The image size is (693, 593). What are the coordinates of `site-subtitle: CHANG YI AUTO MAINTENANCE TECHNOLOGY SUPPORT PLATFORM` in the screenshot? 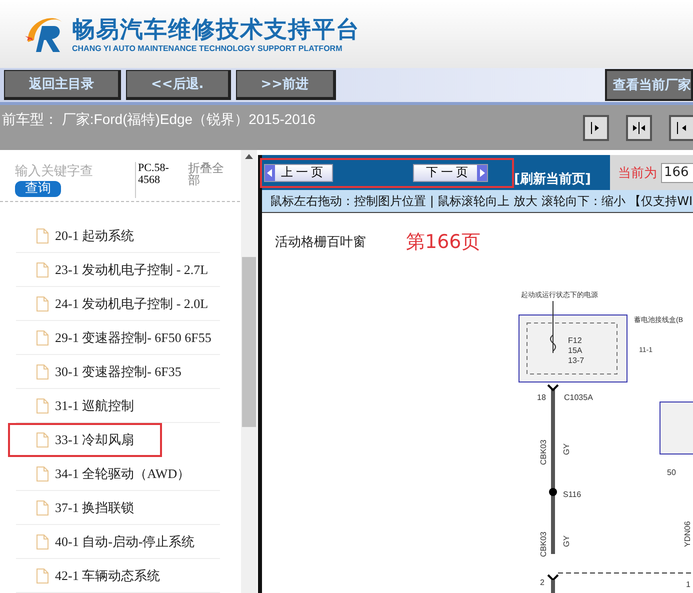 It's located at (208, 48).